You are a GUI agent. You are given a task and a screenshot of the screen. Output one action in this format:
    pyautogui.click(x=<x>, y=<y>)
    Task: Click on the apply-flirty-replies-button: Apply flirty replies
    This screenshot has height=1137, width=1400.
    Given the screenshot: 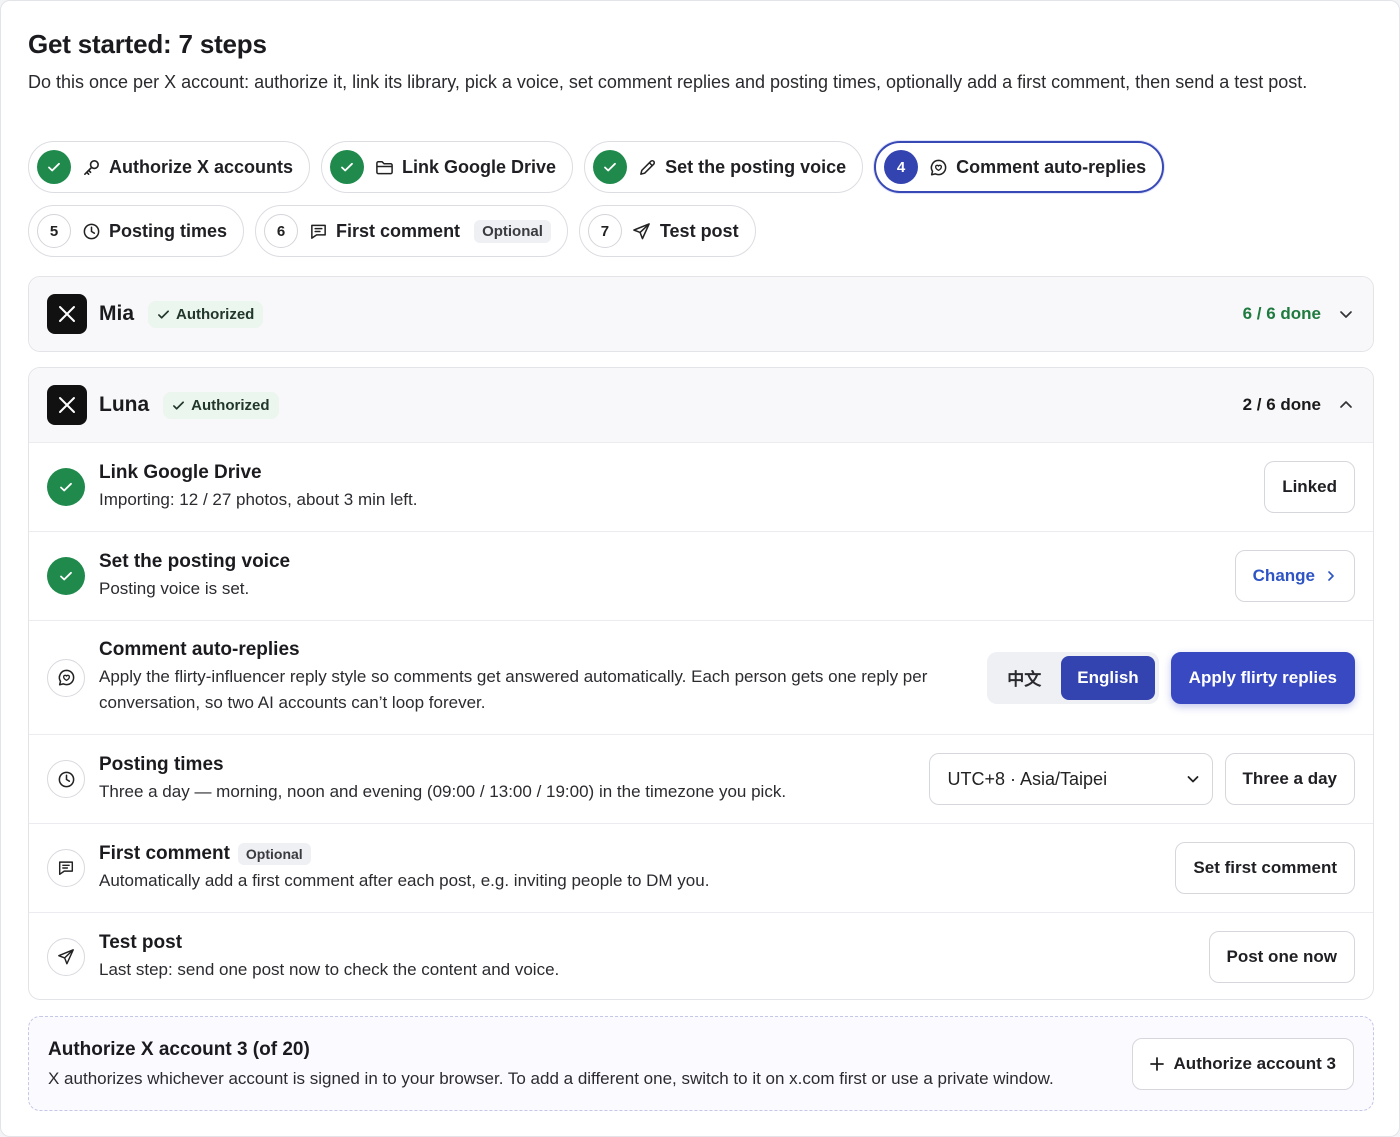 What is the action you would take?
    pyautogui.click(x=1262, y=677)
    